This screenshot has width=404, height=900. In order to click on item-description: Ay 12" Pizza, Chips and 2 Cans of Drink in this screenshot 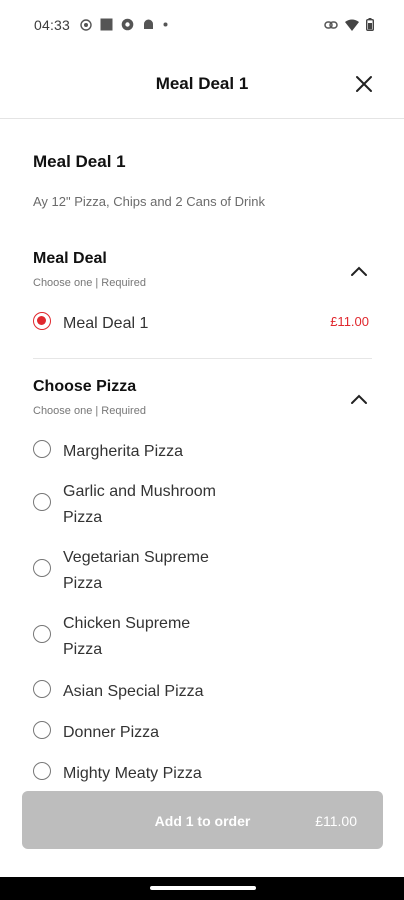, I will do `click(149, 201)`.